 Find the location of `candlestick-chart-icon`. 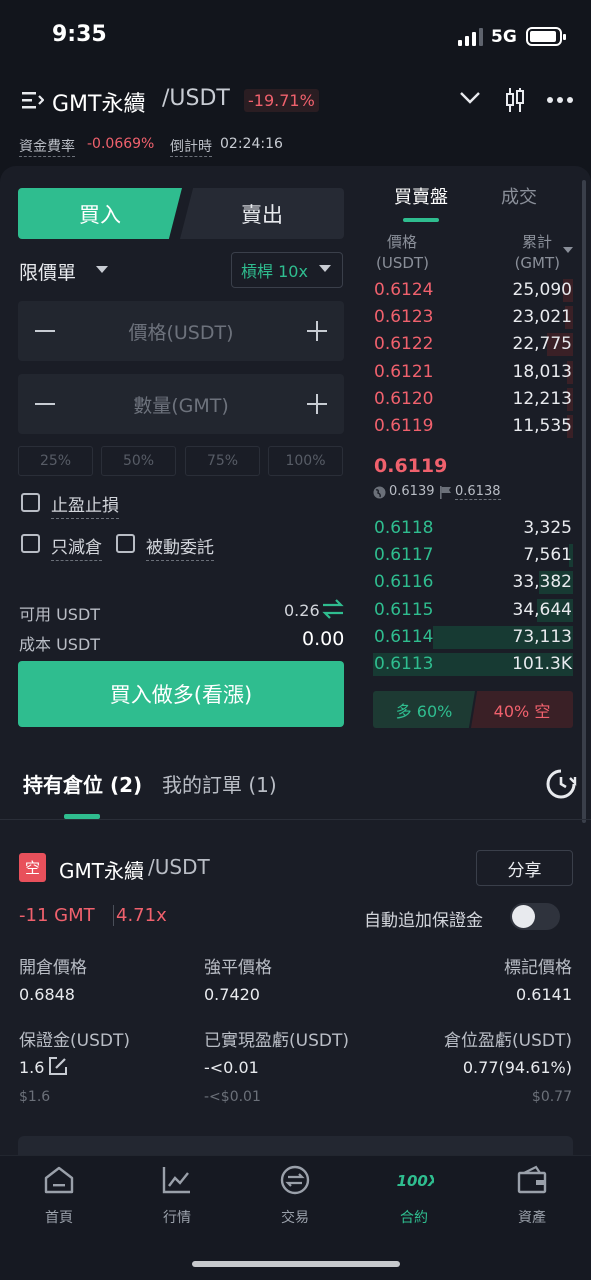

candlestick-chart-icon is located at coordinates (515, 100).